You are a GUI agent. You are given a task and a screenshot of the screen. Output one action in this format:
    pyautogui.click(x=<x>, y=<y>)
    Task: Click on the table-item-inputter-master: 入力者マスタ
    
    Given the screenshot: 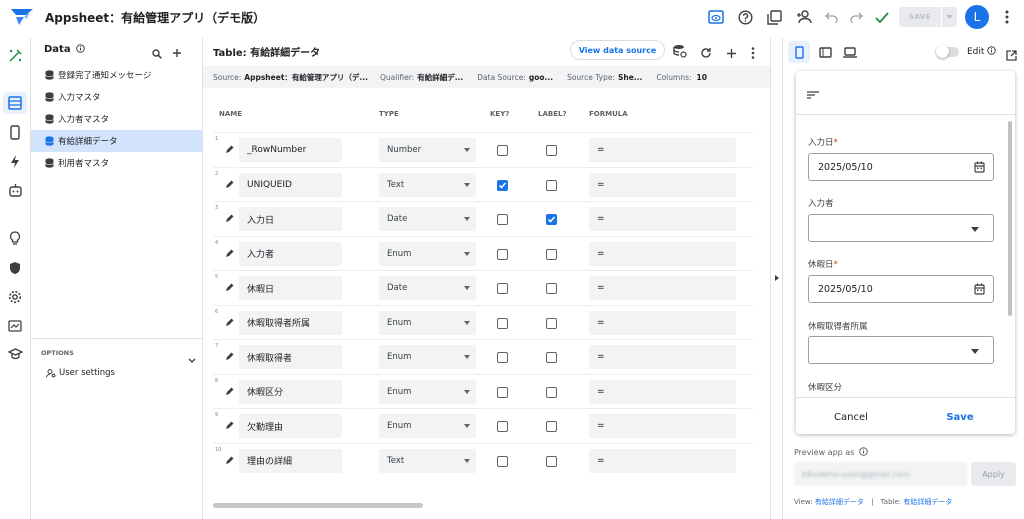 What is the action you would take?
    pyautogui.click(x=116, y=119)
    